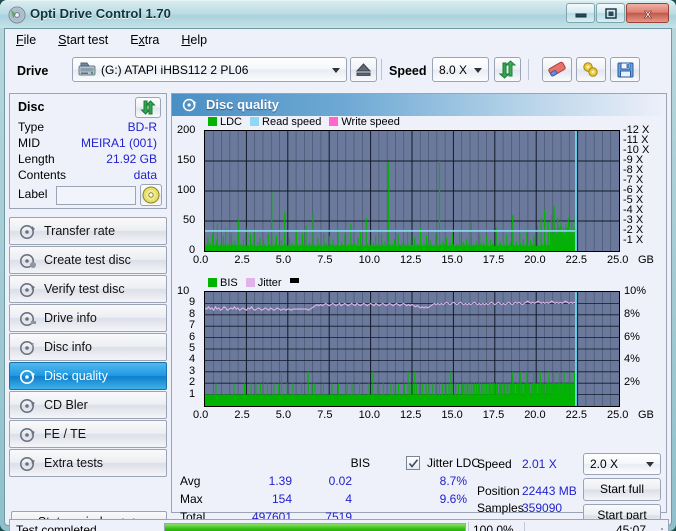 This screenshot has width=676, height=531. Describe the element at coordinates (269, 283) in the screenshot. I see `legend-label: Jitter` at that location.